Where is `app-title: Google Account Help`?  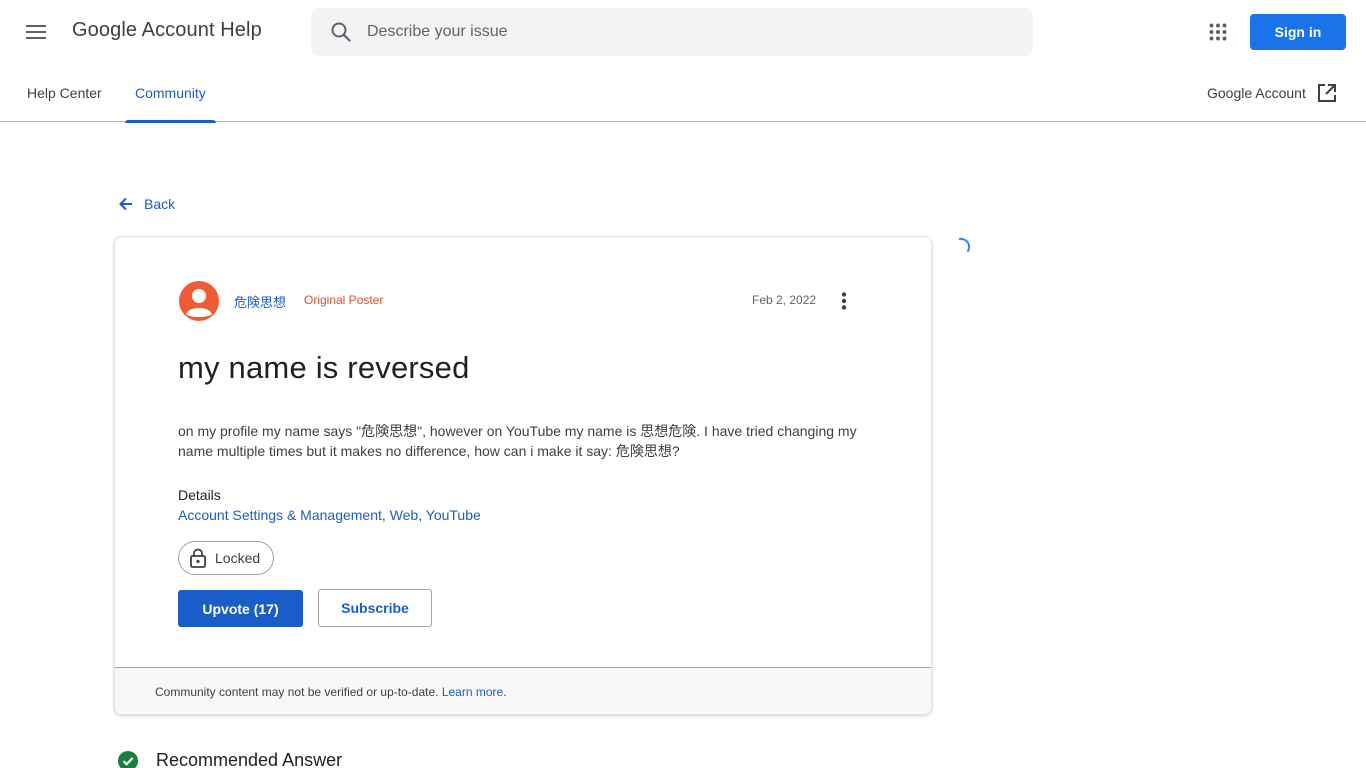 app-title: Google Account Help is located at coordinates (167, 30).